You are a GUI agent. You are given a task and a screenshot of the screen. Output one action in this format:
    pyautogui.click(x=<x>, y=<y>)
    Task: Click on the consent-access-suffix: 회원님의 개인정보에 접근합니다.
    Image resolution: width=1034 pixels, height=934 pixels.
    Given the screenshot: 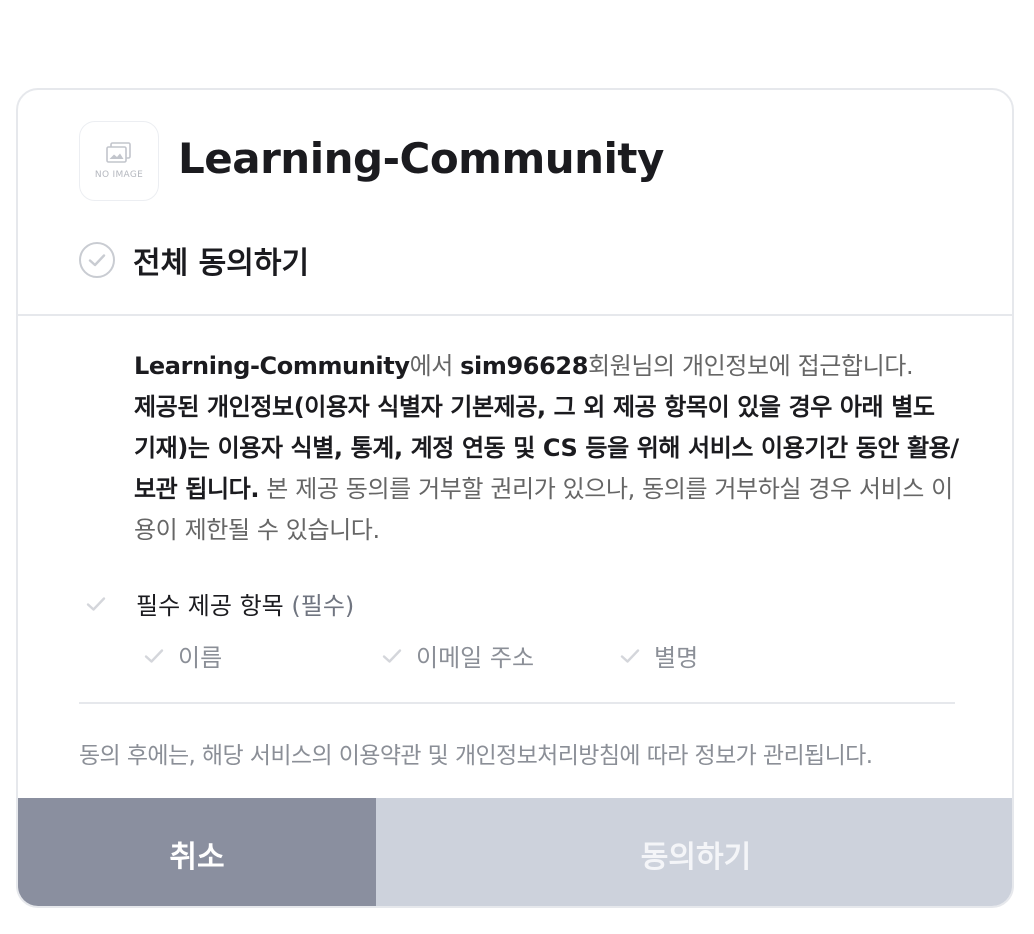 What is the action you would take?
    pyautogui.click(x=751, y=366)
    